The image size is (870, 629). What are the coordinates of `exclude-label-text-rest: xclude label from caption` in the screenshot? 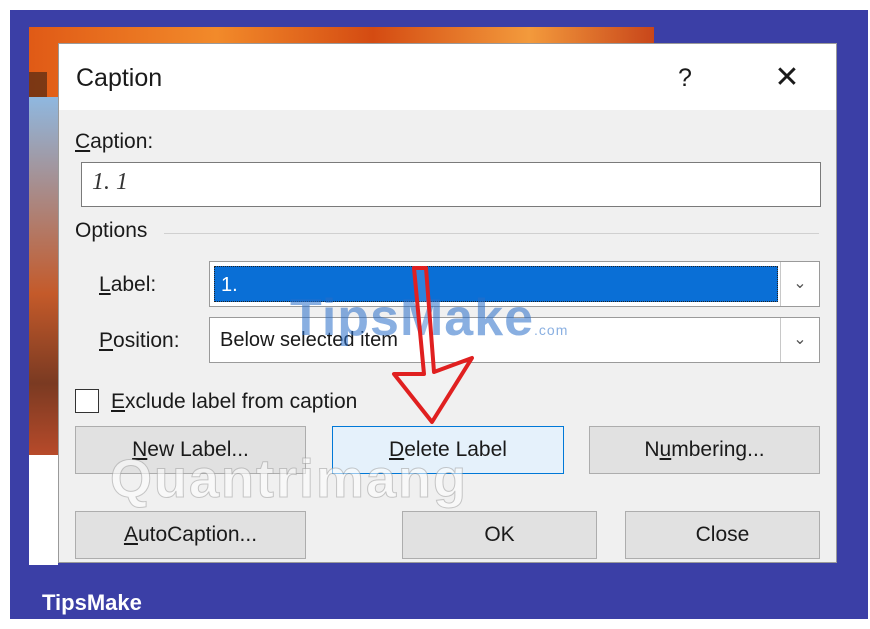 It's located at (241, 401).